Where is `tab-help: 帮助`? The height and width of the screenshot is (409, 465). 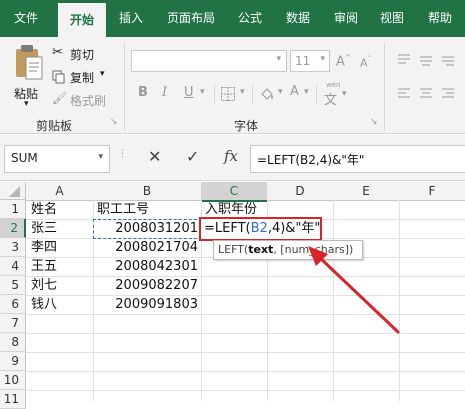
tab-help: 帮助 is located at coordinates (440, 18).